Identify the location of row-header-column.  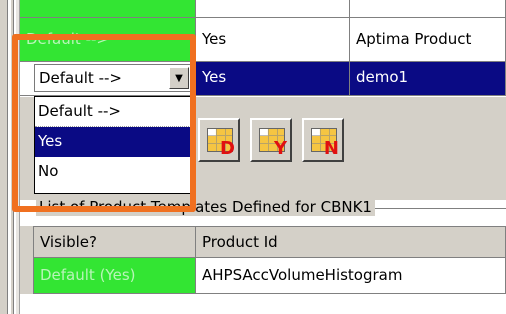
(27, 260).